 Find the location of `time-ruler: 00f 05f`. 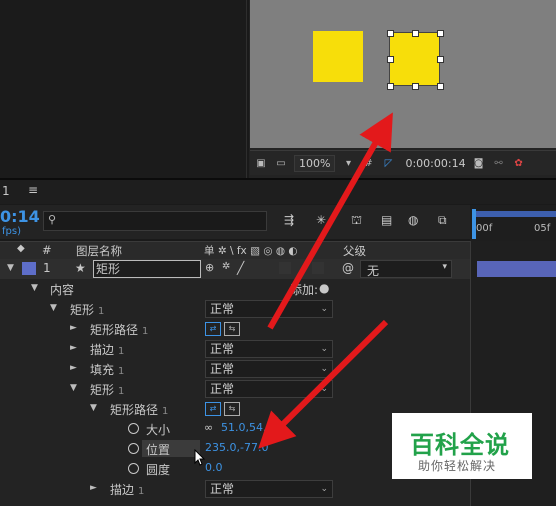

time-ruler: 00f 05f is located at coordinates (513, 223).